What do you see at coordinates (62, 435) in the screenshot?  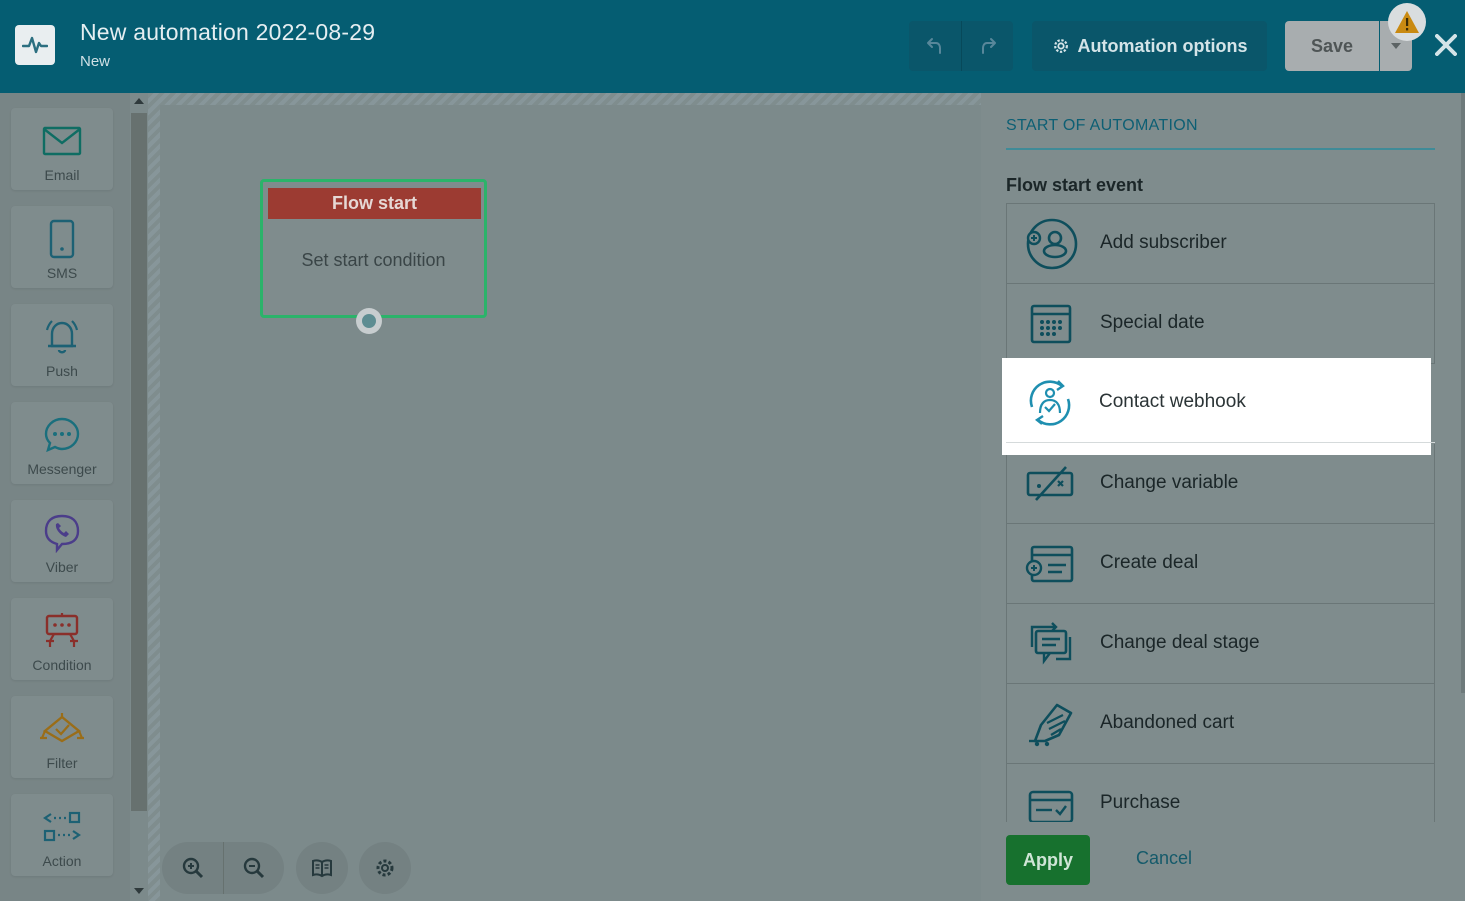 I see `chat-bubble-icon` at bounding box center [62, 435].